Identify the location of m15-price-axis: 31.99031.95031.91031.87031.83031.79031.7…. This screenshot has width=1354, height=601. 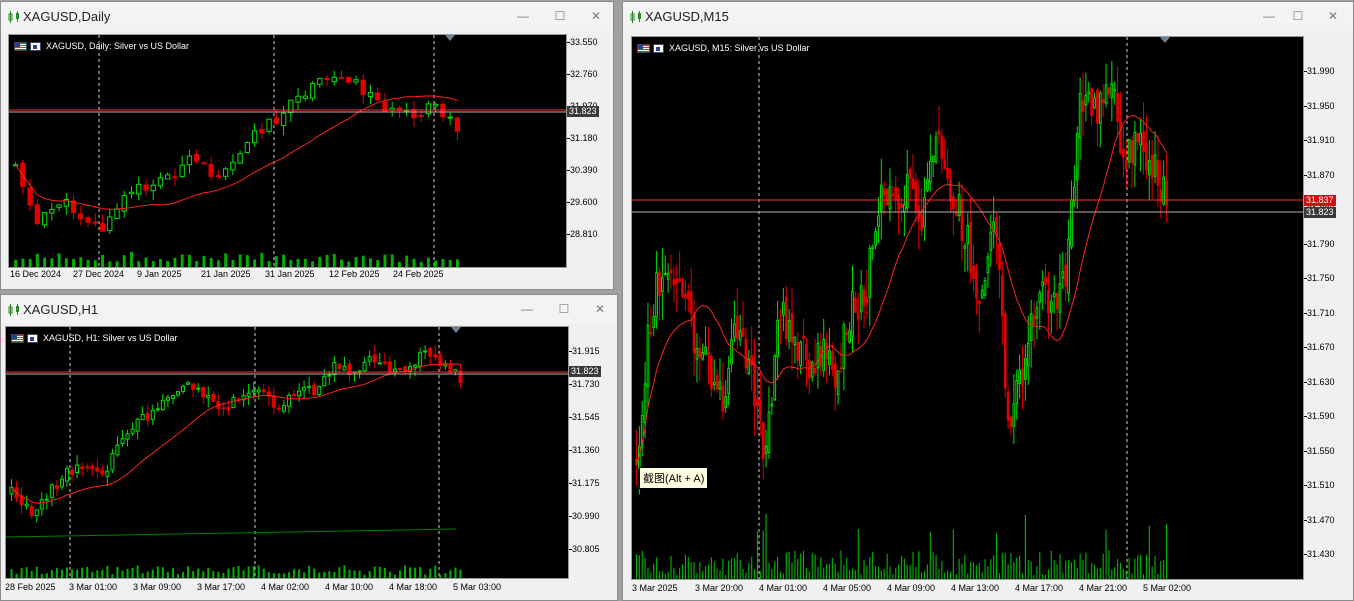
(1329, 308).